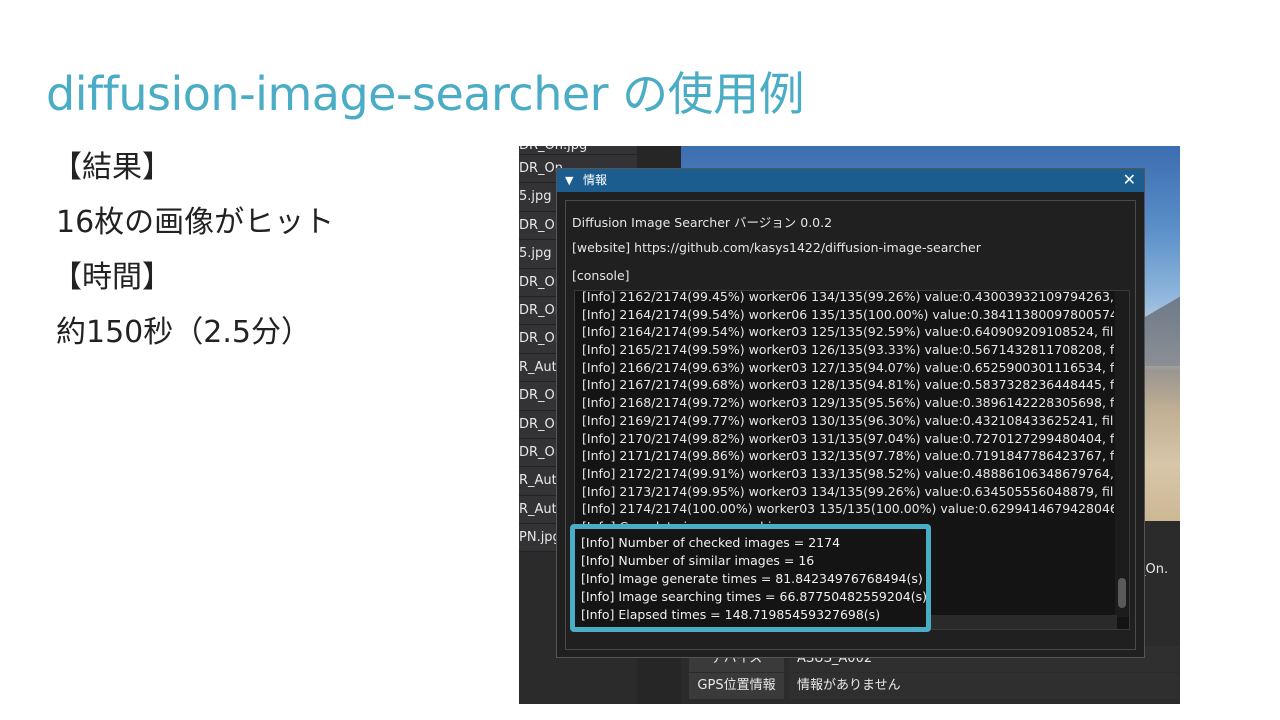  I want to click on summary-line: [Info] Number of similar images = 16, so click(698, 560).